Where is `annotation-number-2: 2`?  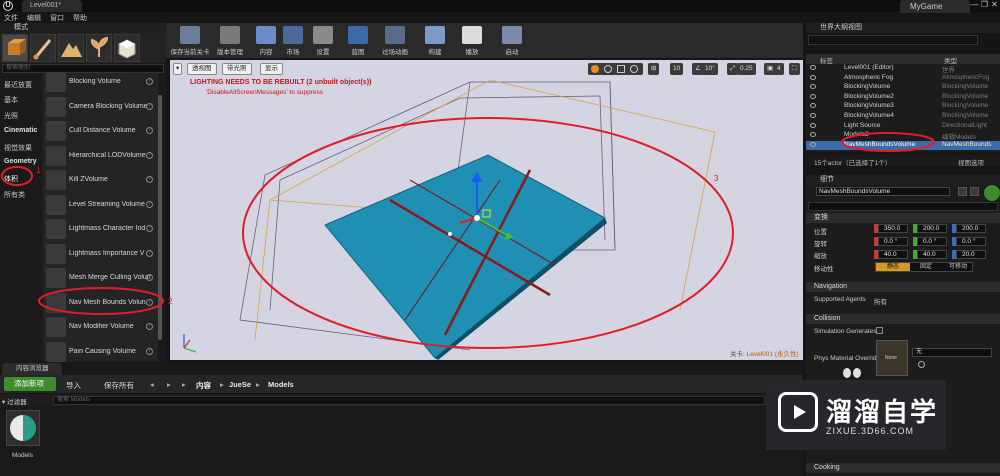
annotation-number-2: 2 is located at coordinates (170, 301).